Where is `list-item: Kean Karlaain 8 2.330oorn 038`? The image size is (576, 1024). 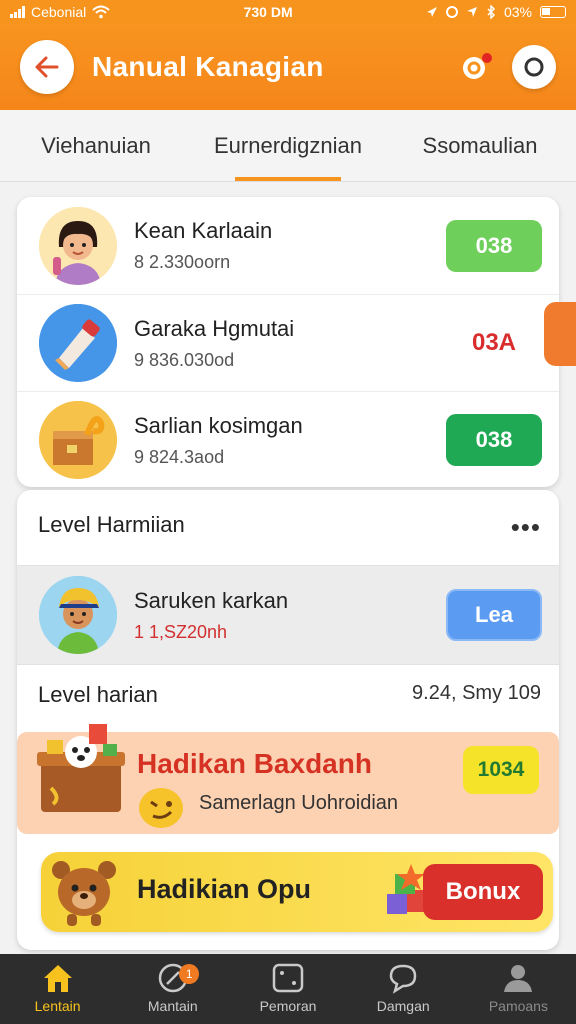
list-item: Kean Karlaain 8 2.330oorn 038 is located at coordinates (288, 245).